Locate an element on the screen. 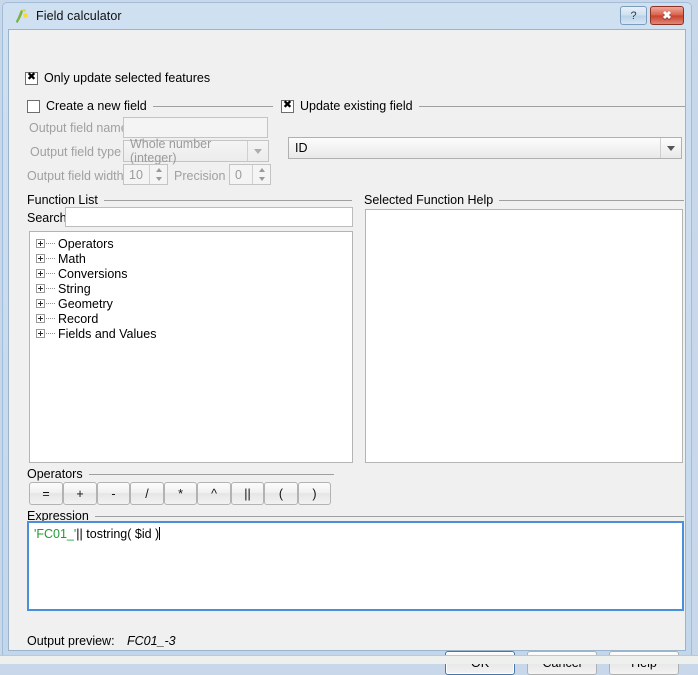  tree-node: String is located at coordinates (194, 288).